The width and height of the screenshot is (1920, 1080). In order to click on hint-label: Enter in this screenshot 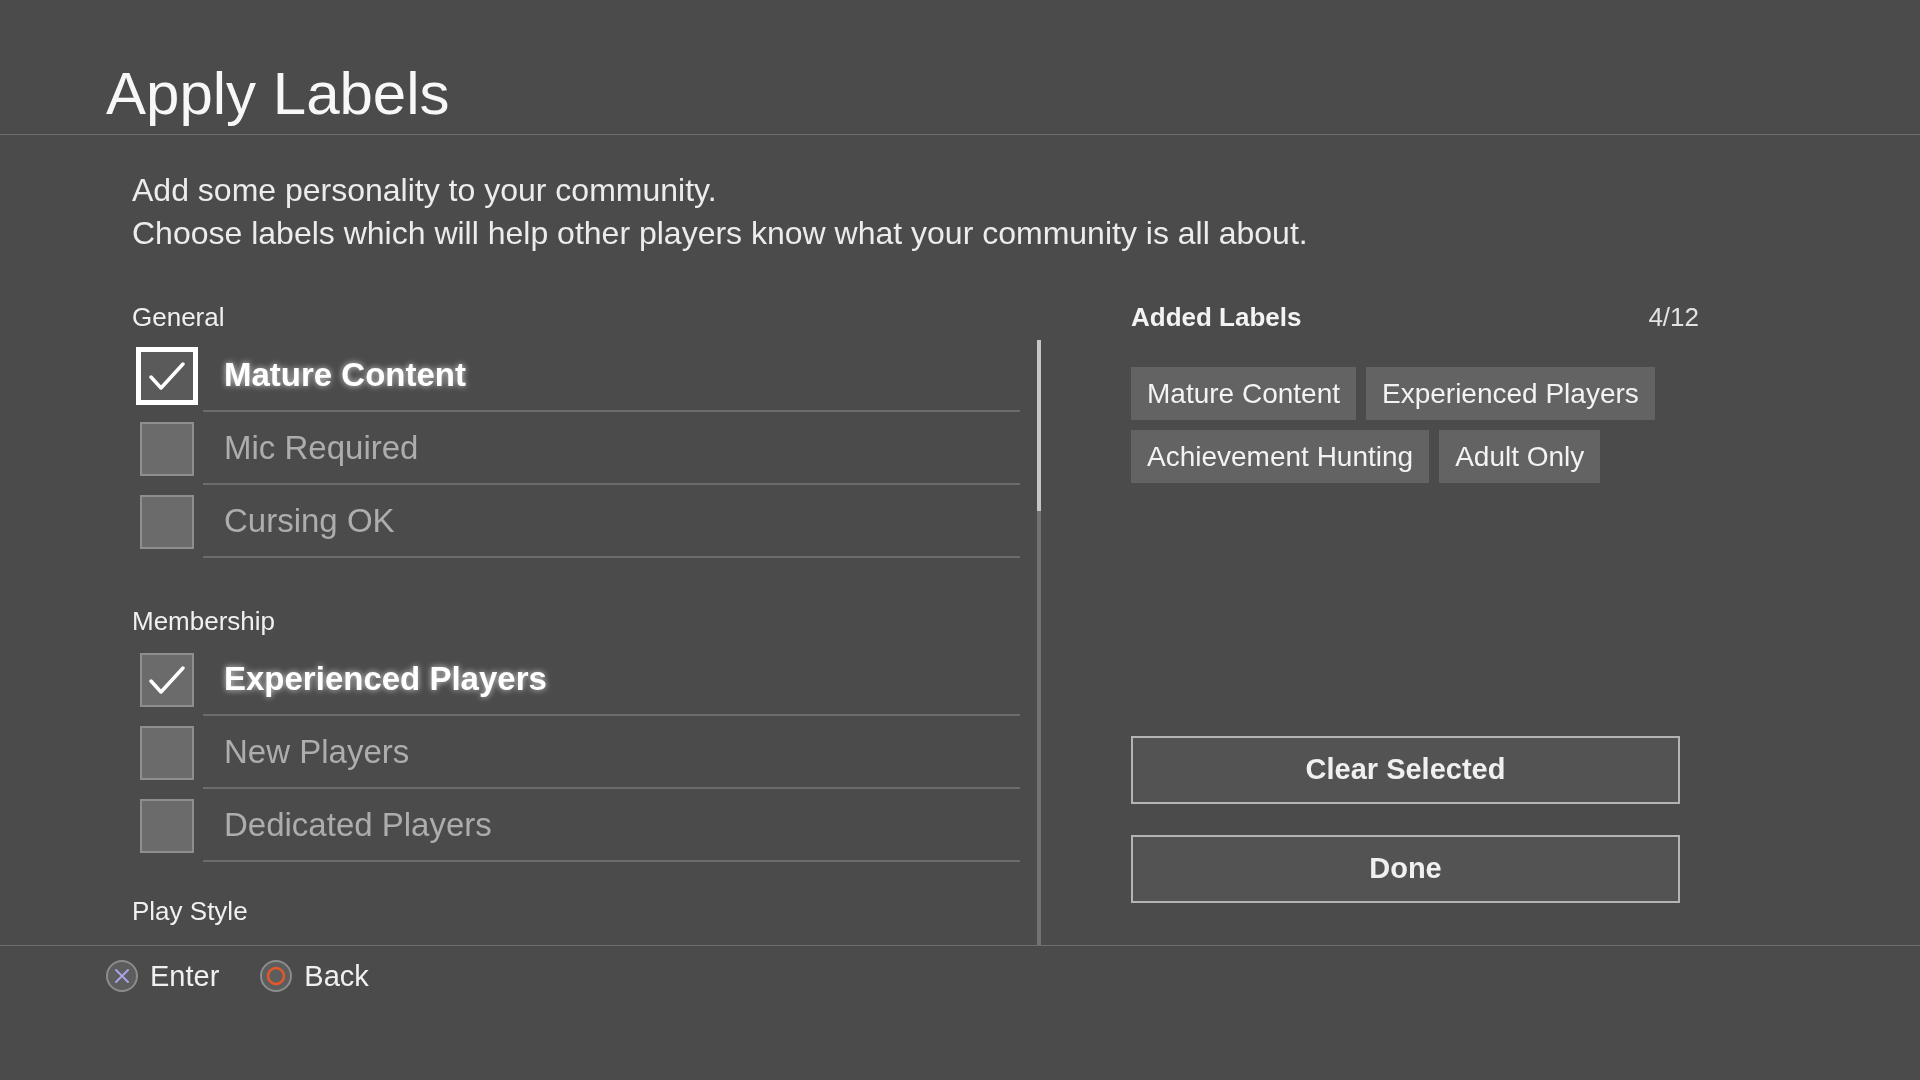, I will do `click(185, 976)`.